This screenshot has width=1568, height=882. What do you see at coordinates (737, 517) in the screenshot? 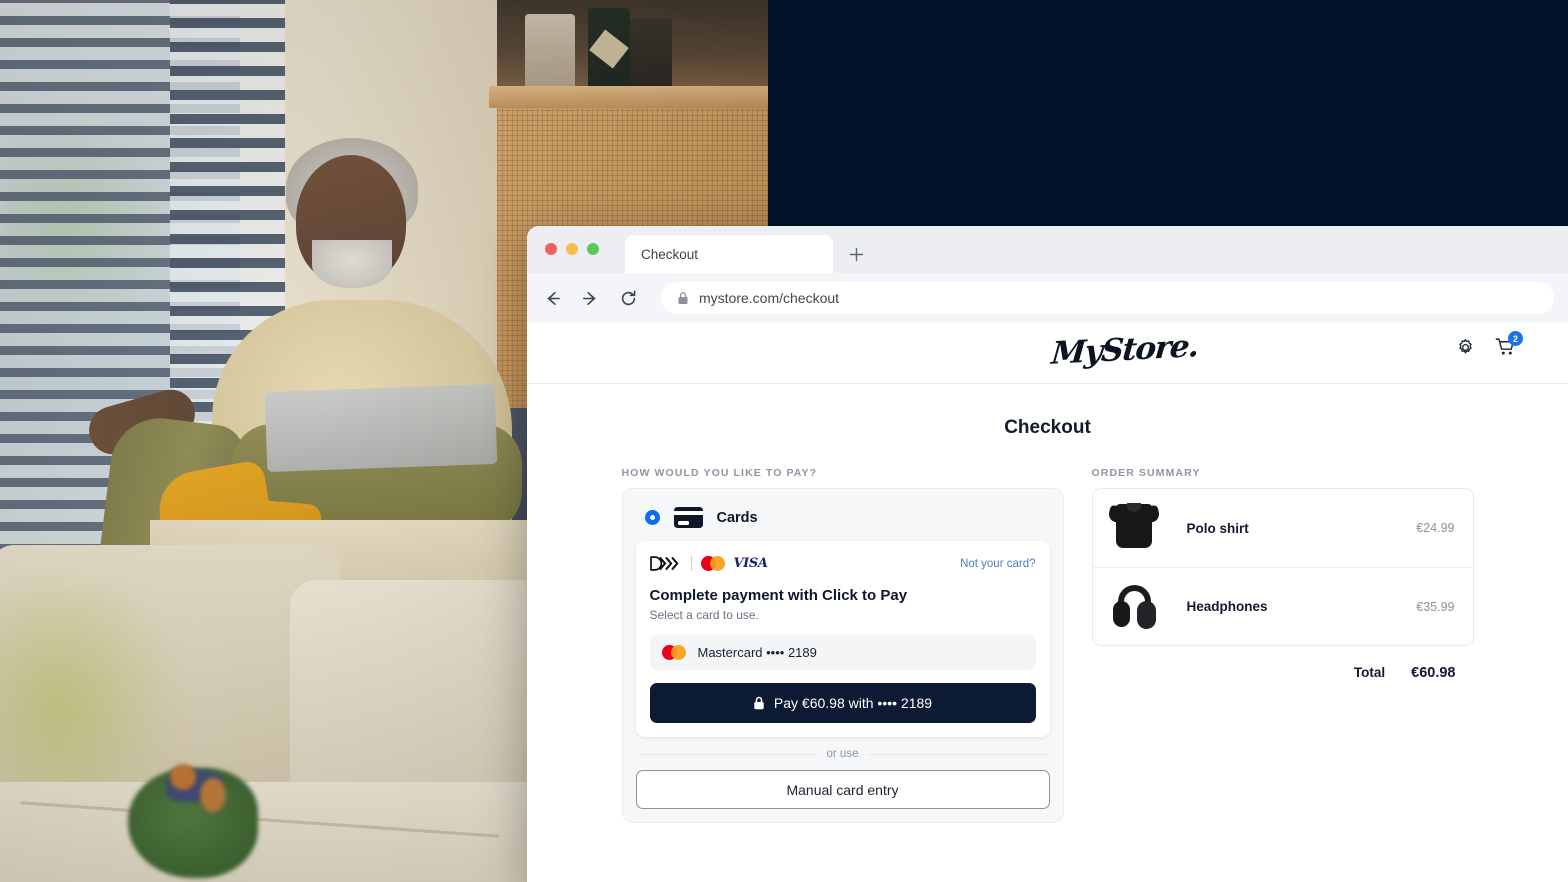
I see `payment-method-label: Cards` at bounding box center [737, 517].